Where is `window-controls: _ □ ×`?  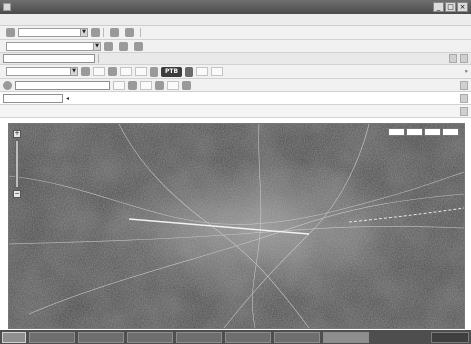 window-controls: _ □ × is located at coordinates (450, 7).